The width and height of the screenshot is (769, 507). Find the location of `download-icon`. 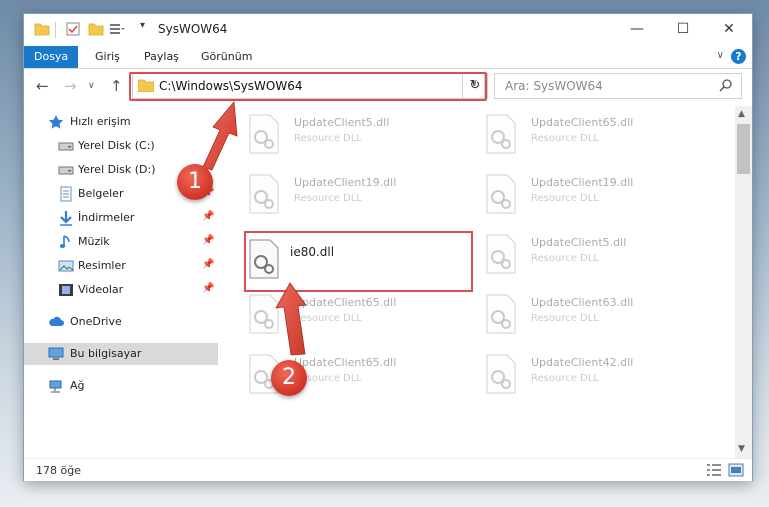

download-icon is located at coordinates (66, 218).